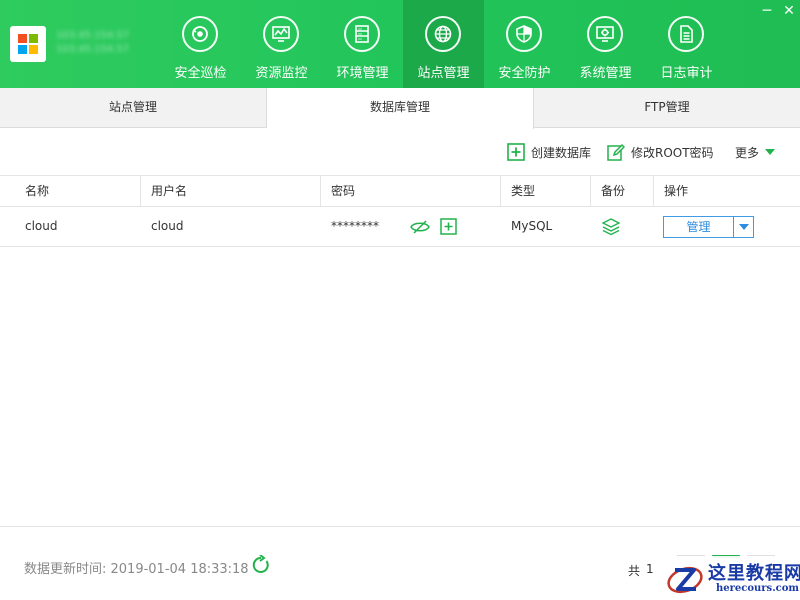 This screenshot has height=600, width=800. I want to click on edit-icon, so click(616, 152).